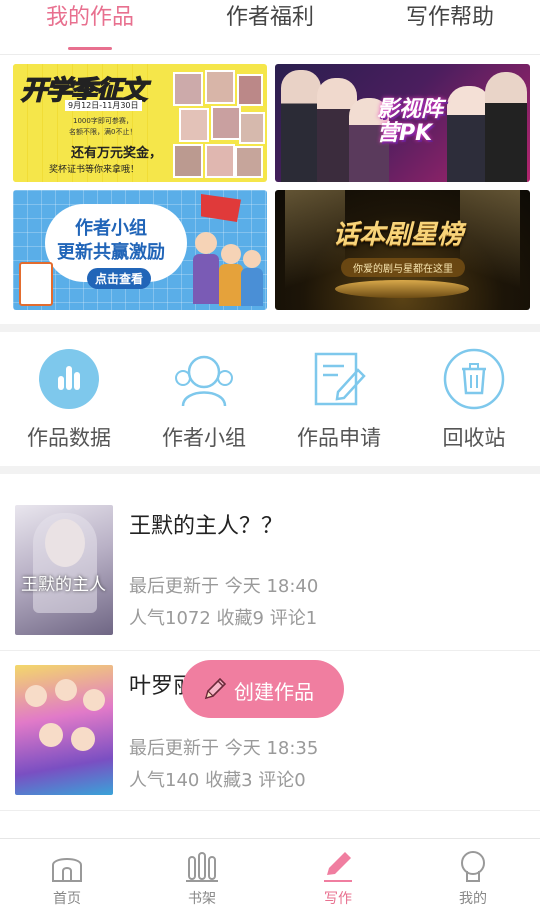 The width and height of the screenshot is (540, 910). What do you see at coordinates (403, 267) in the screenshot?
I see `banner-subtitle: 你爱的剧与星都在这里` at bounding box center [403, 267].